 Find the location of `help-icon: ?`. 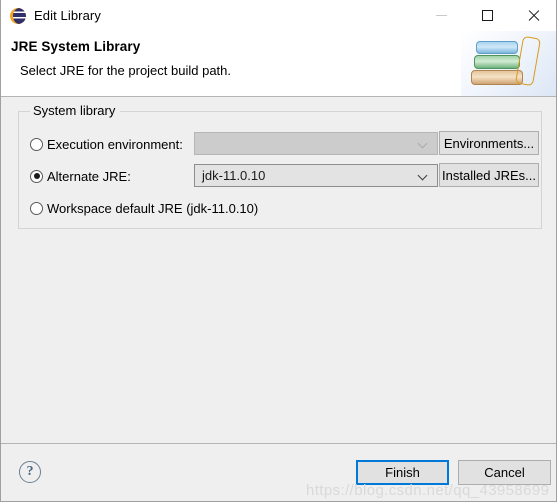

help-icon: ? is located at coordinates (30, 472).